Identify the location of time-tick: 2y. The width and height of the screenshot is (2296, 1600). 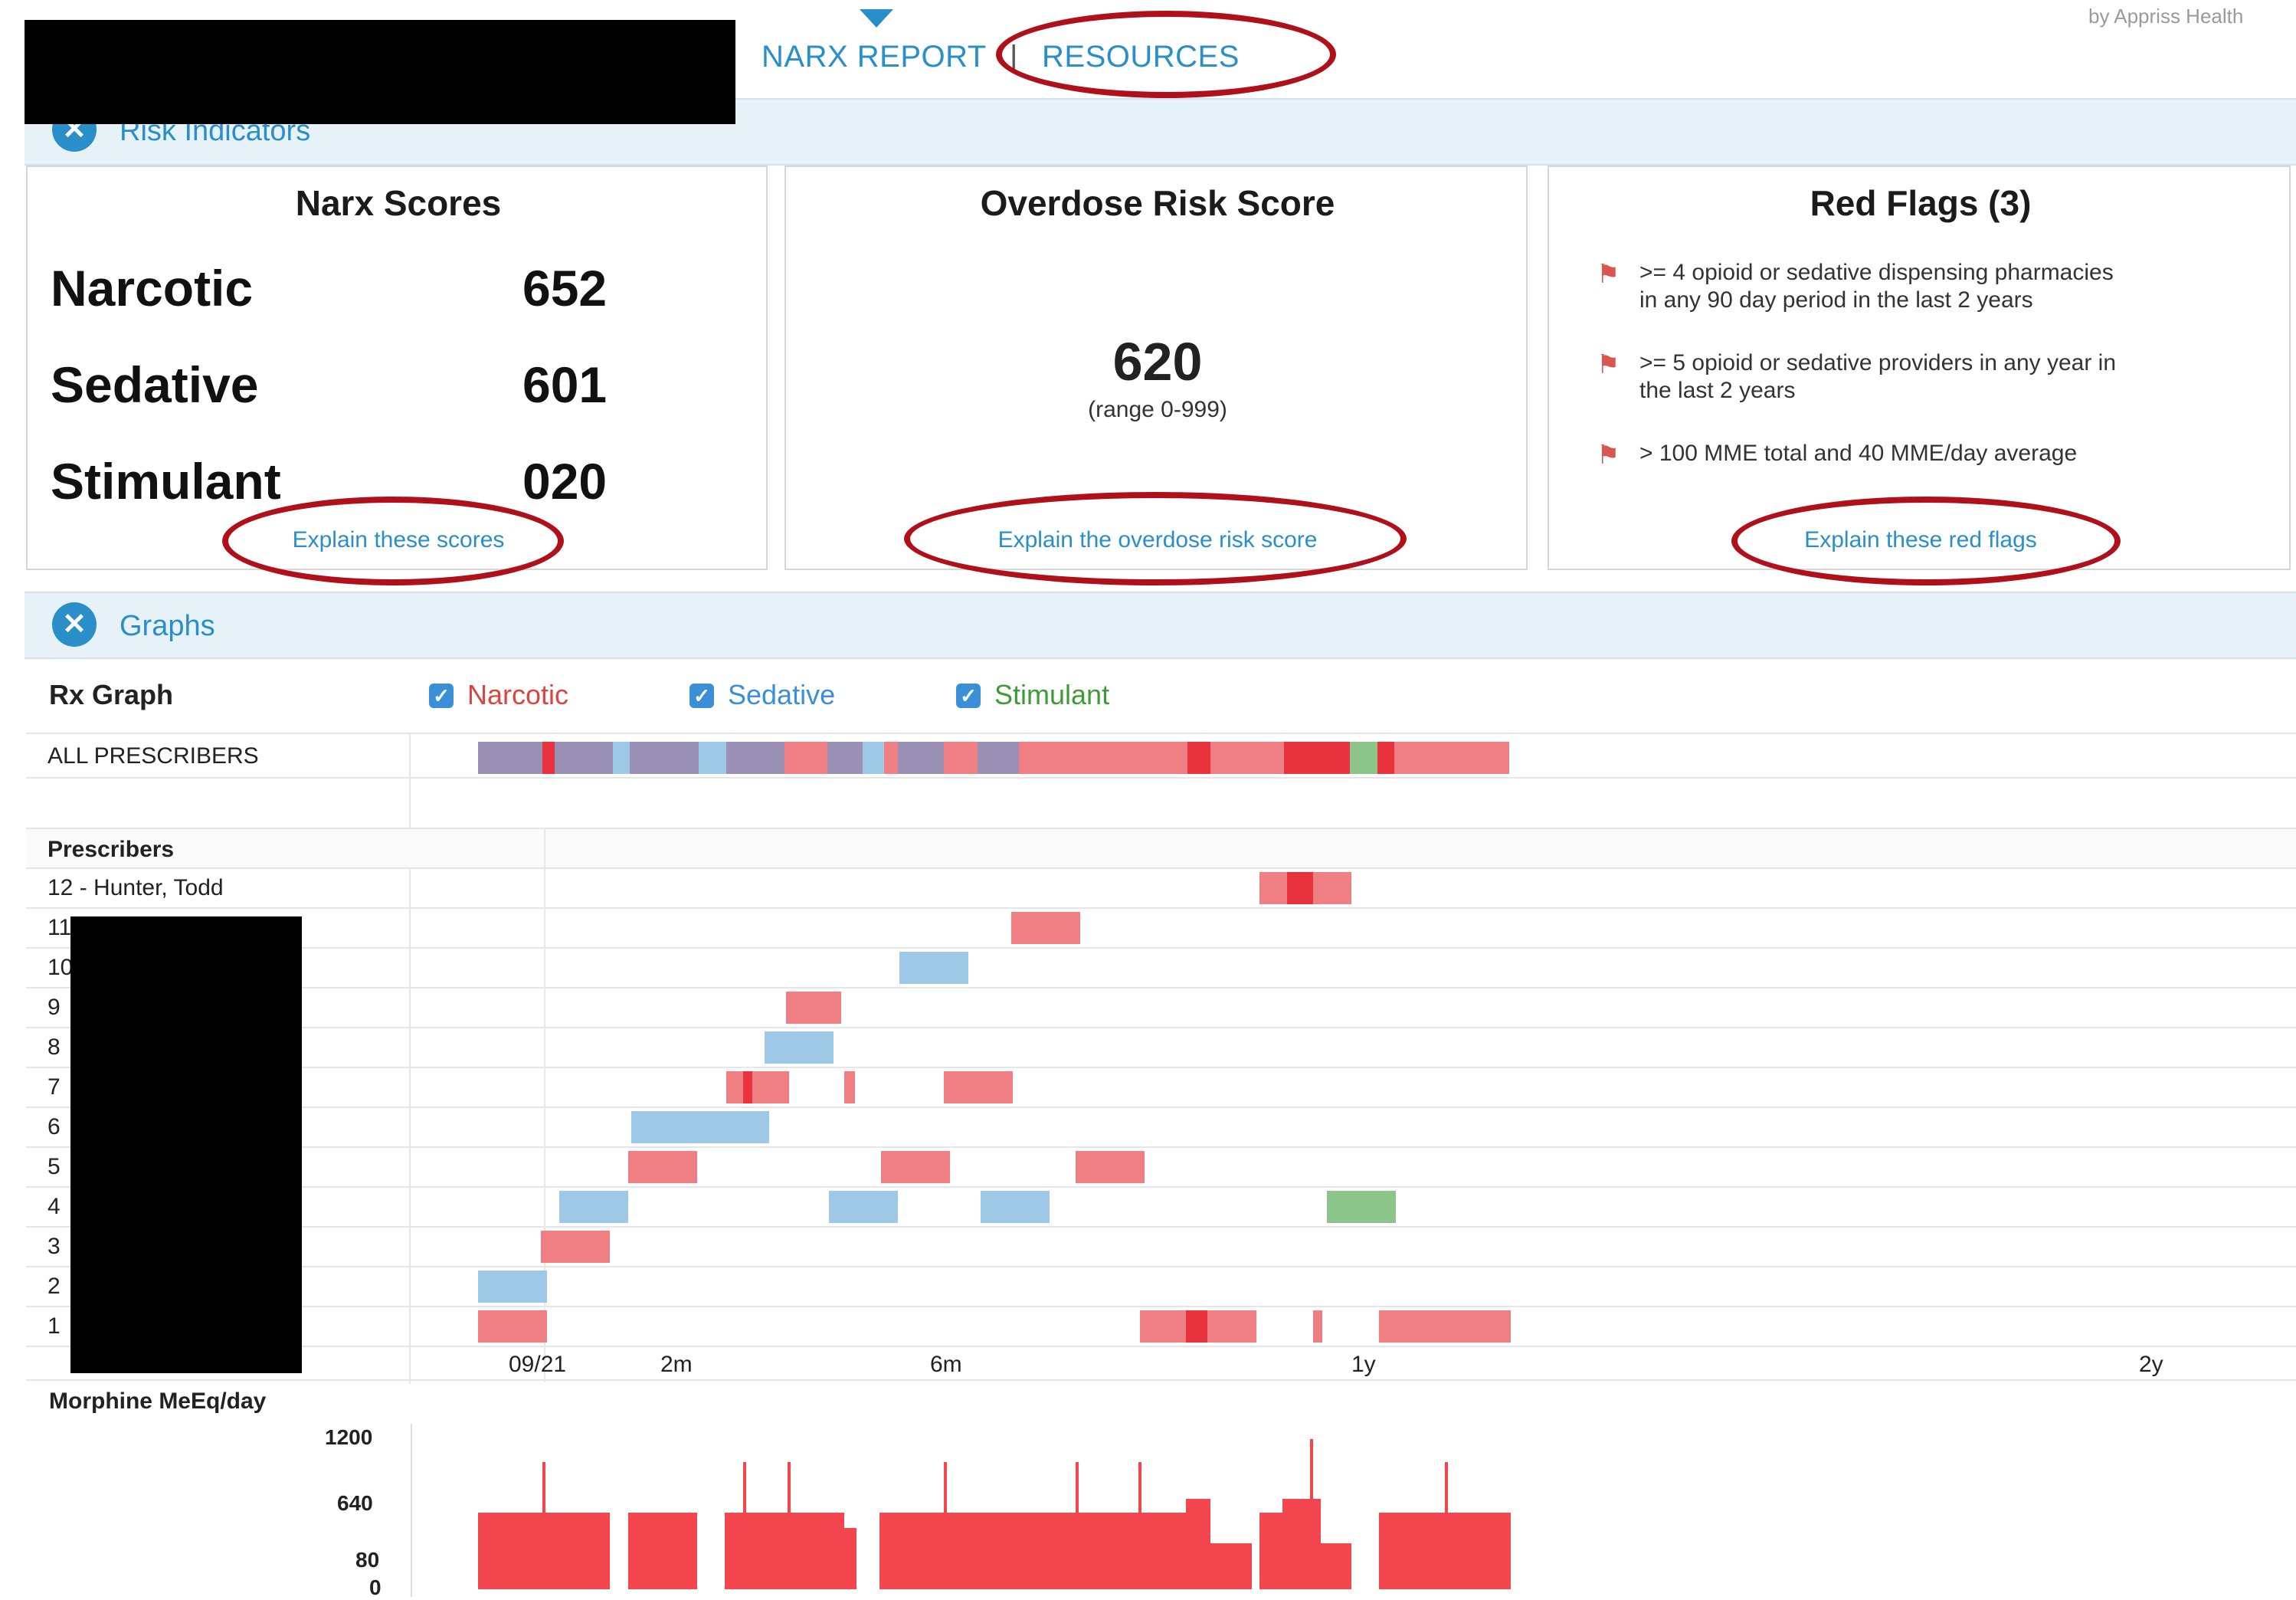
(2151, 1364).